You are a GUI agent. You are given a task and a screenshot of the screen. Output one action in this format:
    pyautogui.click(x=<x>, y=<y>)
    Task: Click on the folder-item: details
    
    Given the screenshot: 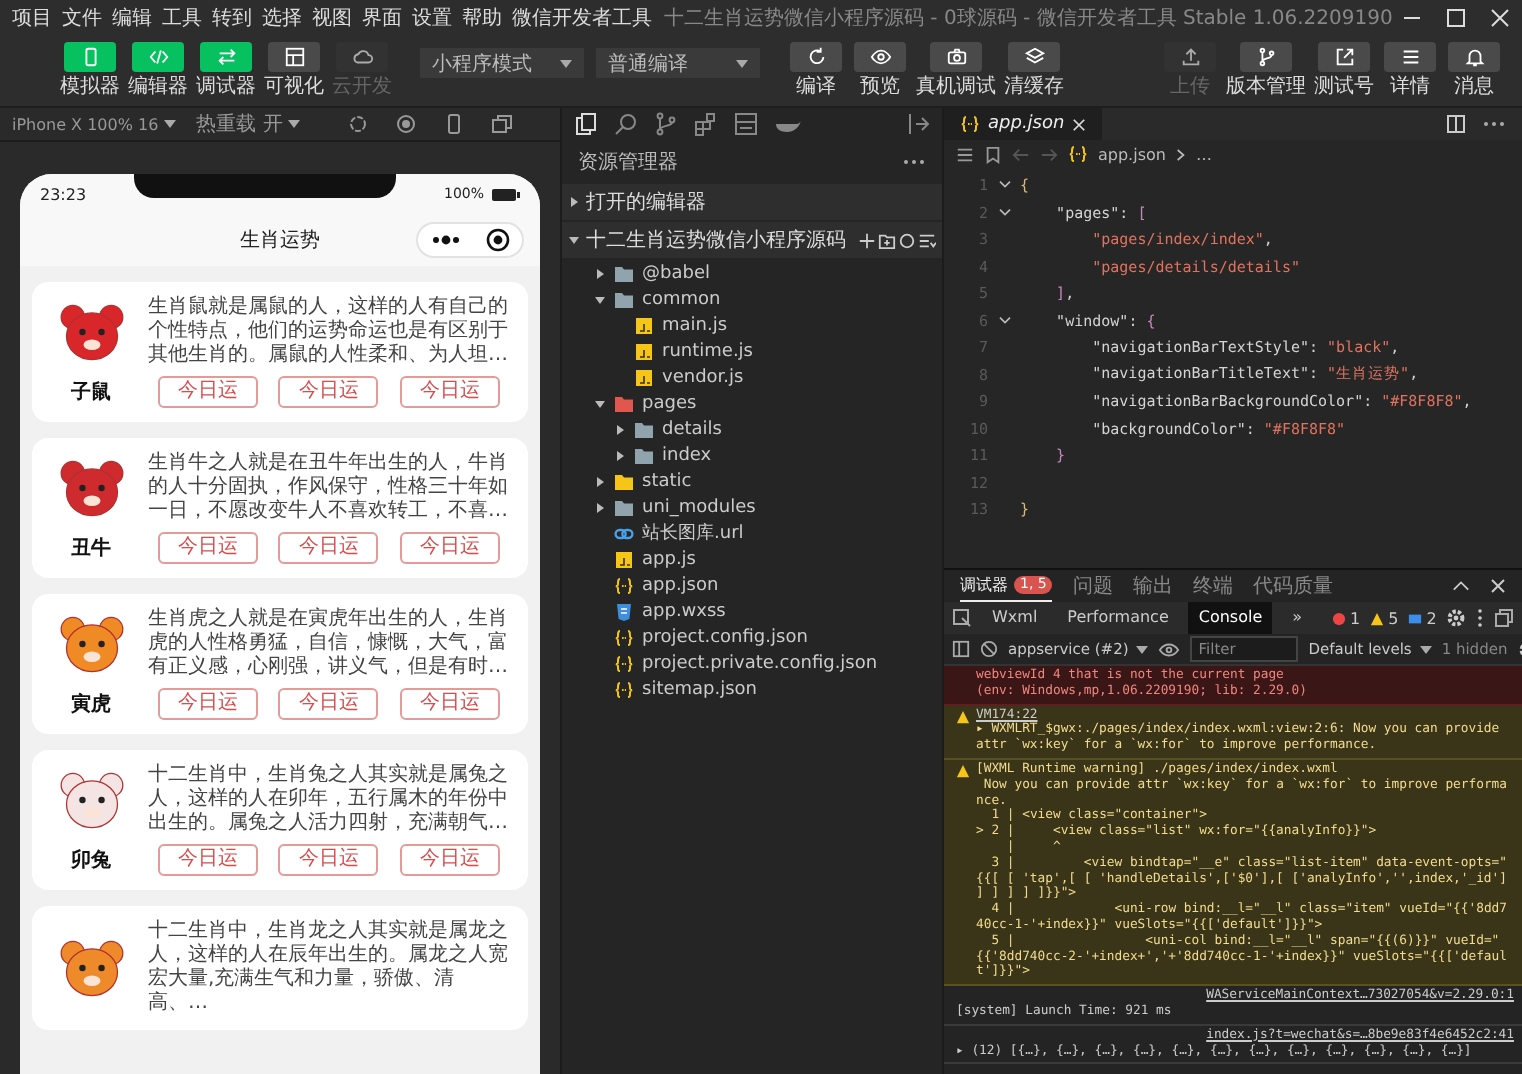 What is the action you would take?
    pyautogui.click(x=752, y=429)
    